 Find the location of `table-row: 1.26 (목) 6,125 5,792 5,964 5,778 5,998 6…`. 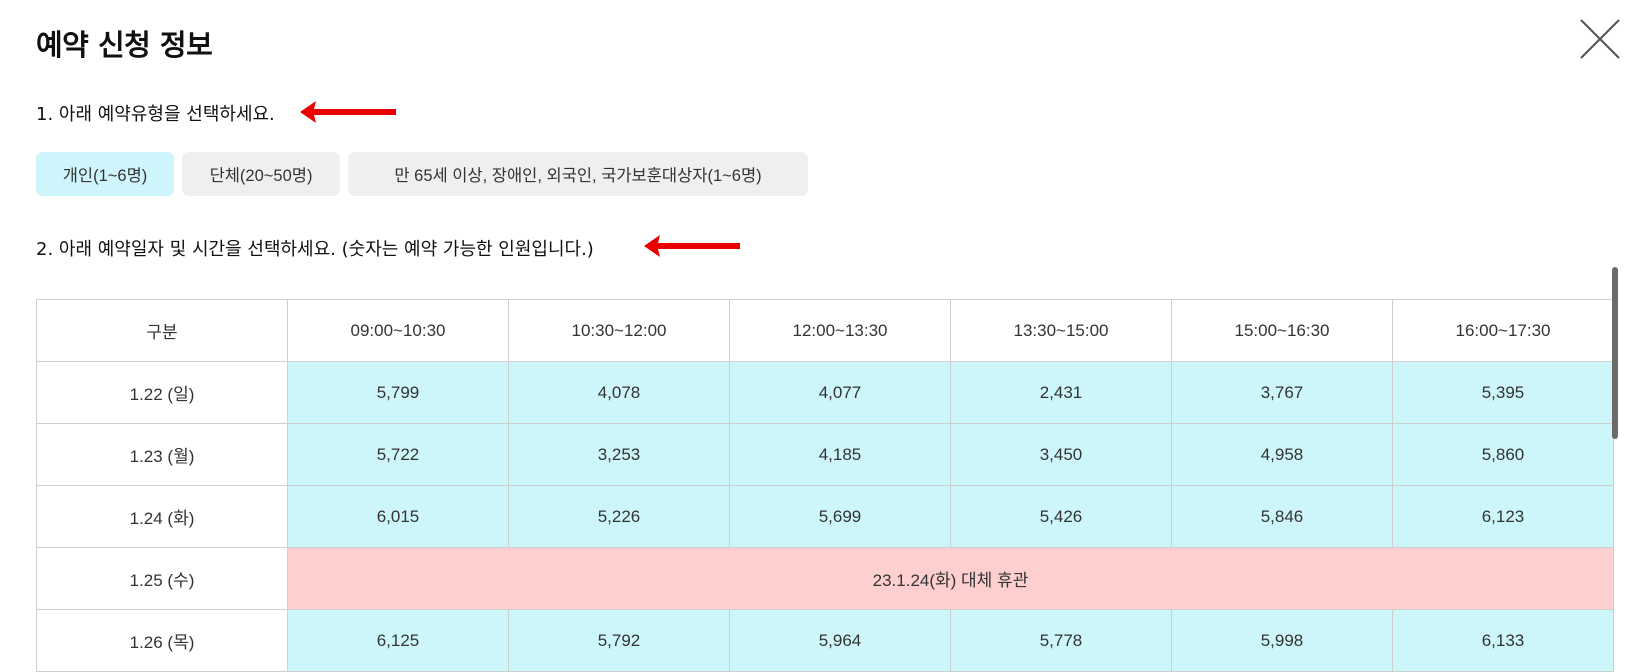

table-row: 1.26 (목) 6,125 5,792 5,964 5,778 5,998 6… is located at coordinates (825, 640).